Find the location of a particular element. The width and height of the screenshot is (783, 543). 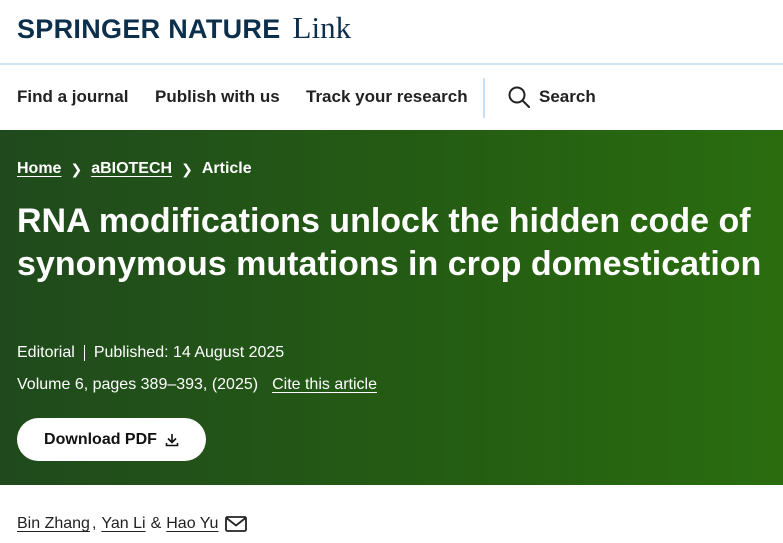

published-date: Published: 14 August 2025 is located at coordinates (189, 352).